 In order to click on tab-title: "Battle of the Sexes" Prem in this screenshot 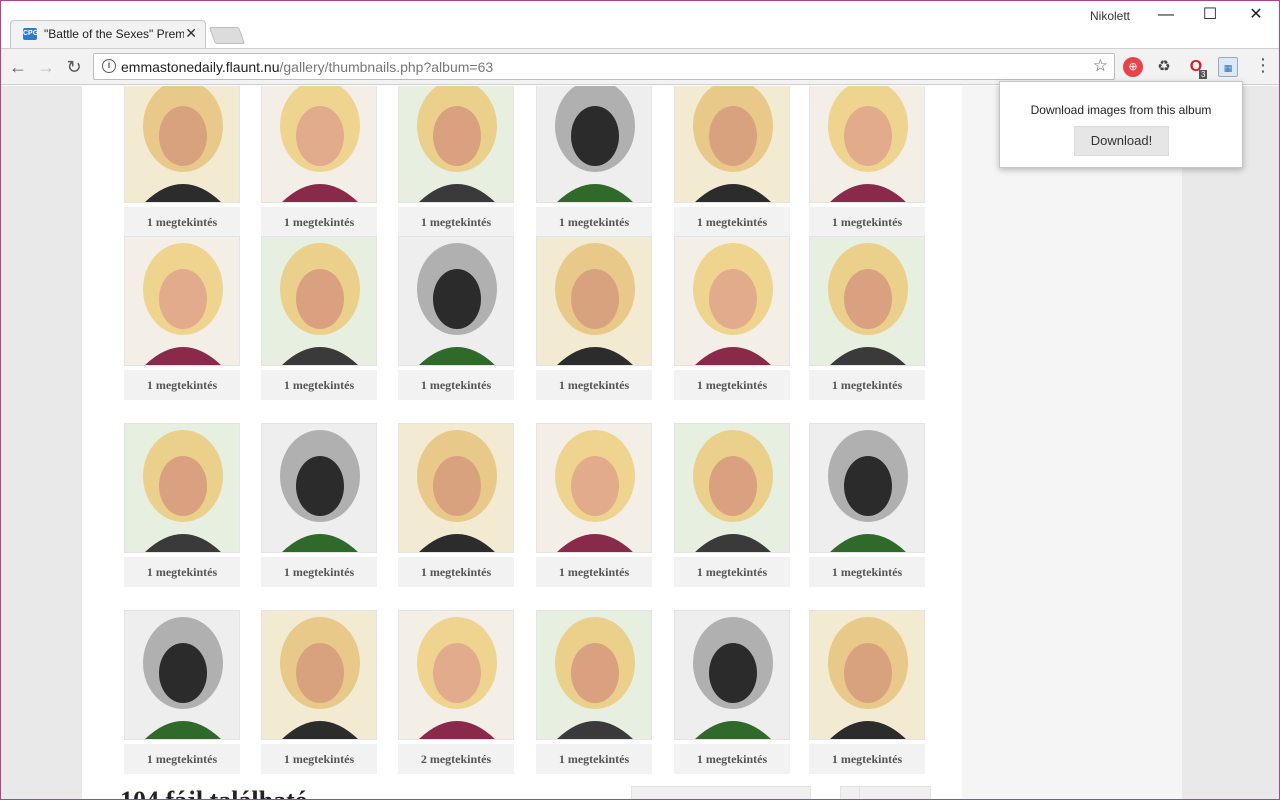, I will do `click(114, 34)`.